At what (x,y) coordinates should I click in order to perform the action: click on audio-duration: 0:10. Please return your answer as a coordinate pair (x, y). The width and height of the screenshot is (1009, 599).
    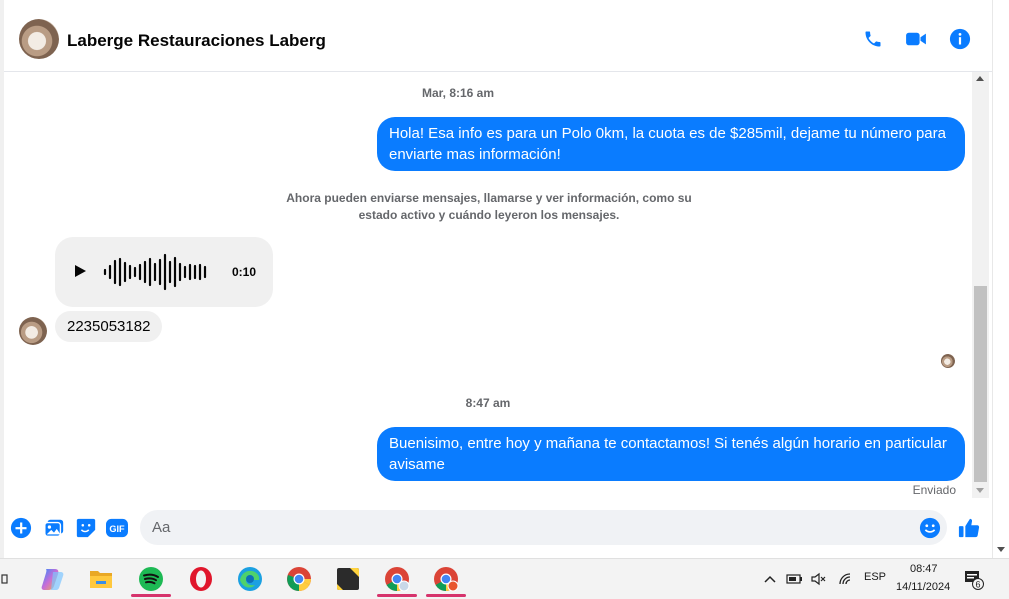
    Looking at the image, I should click on (244, 272).